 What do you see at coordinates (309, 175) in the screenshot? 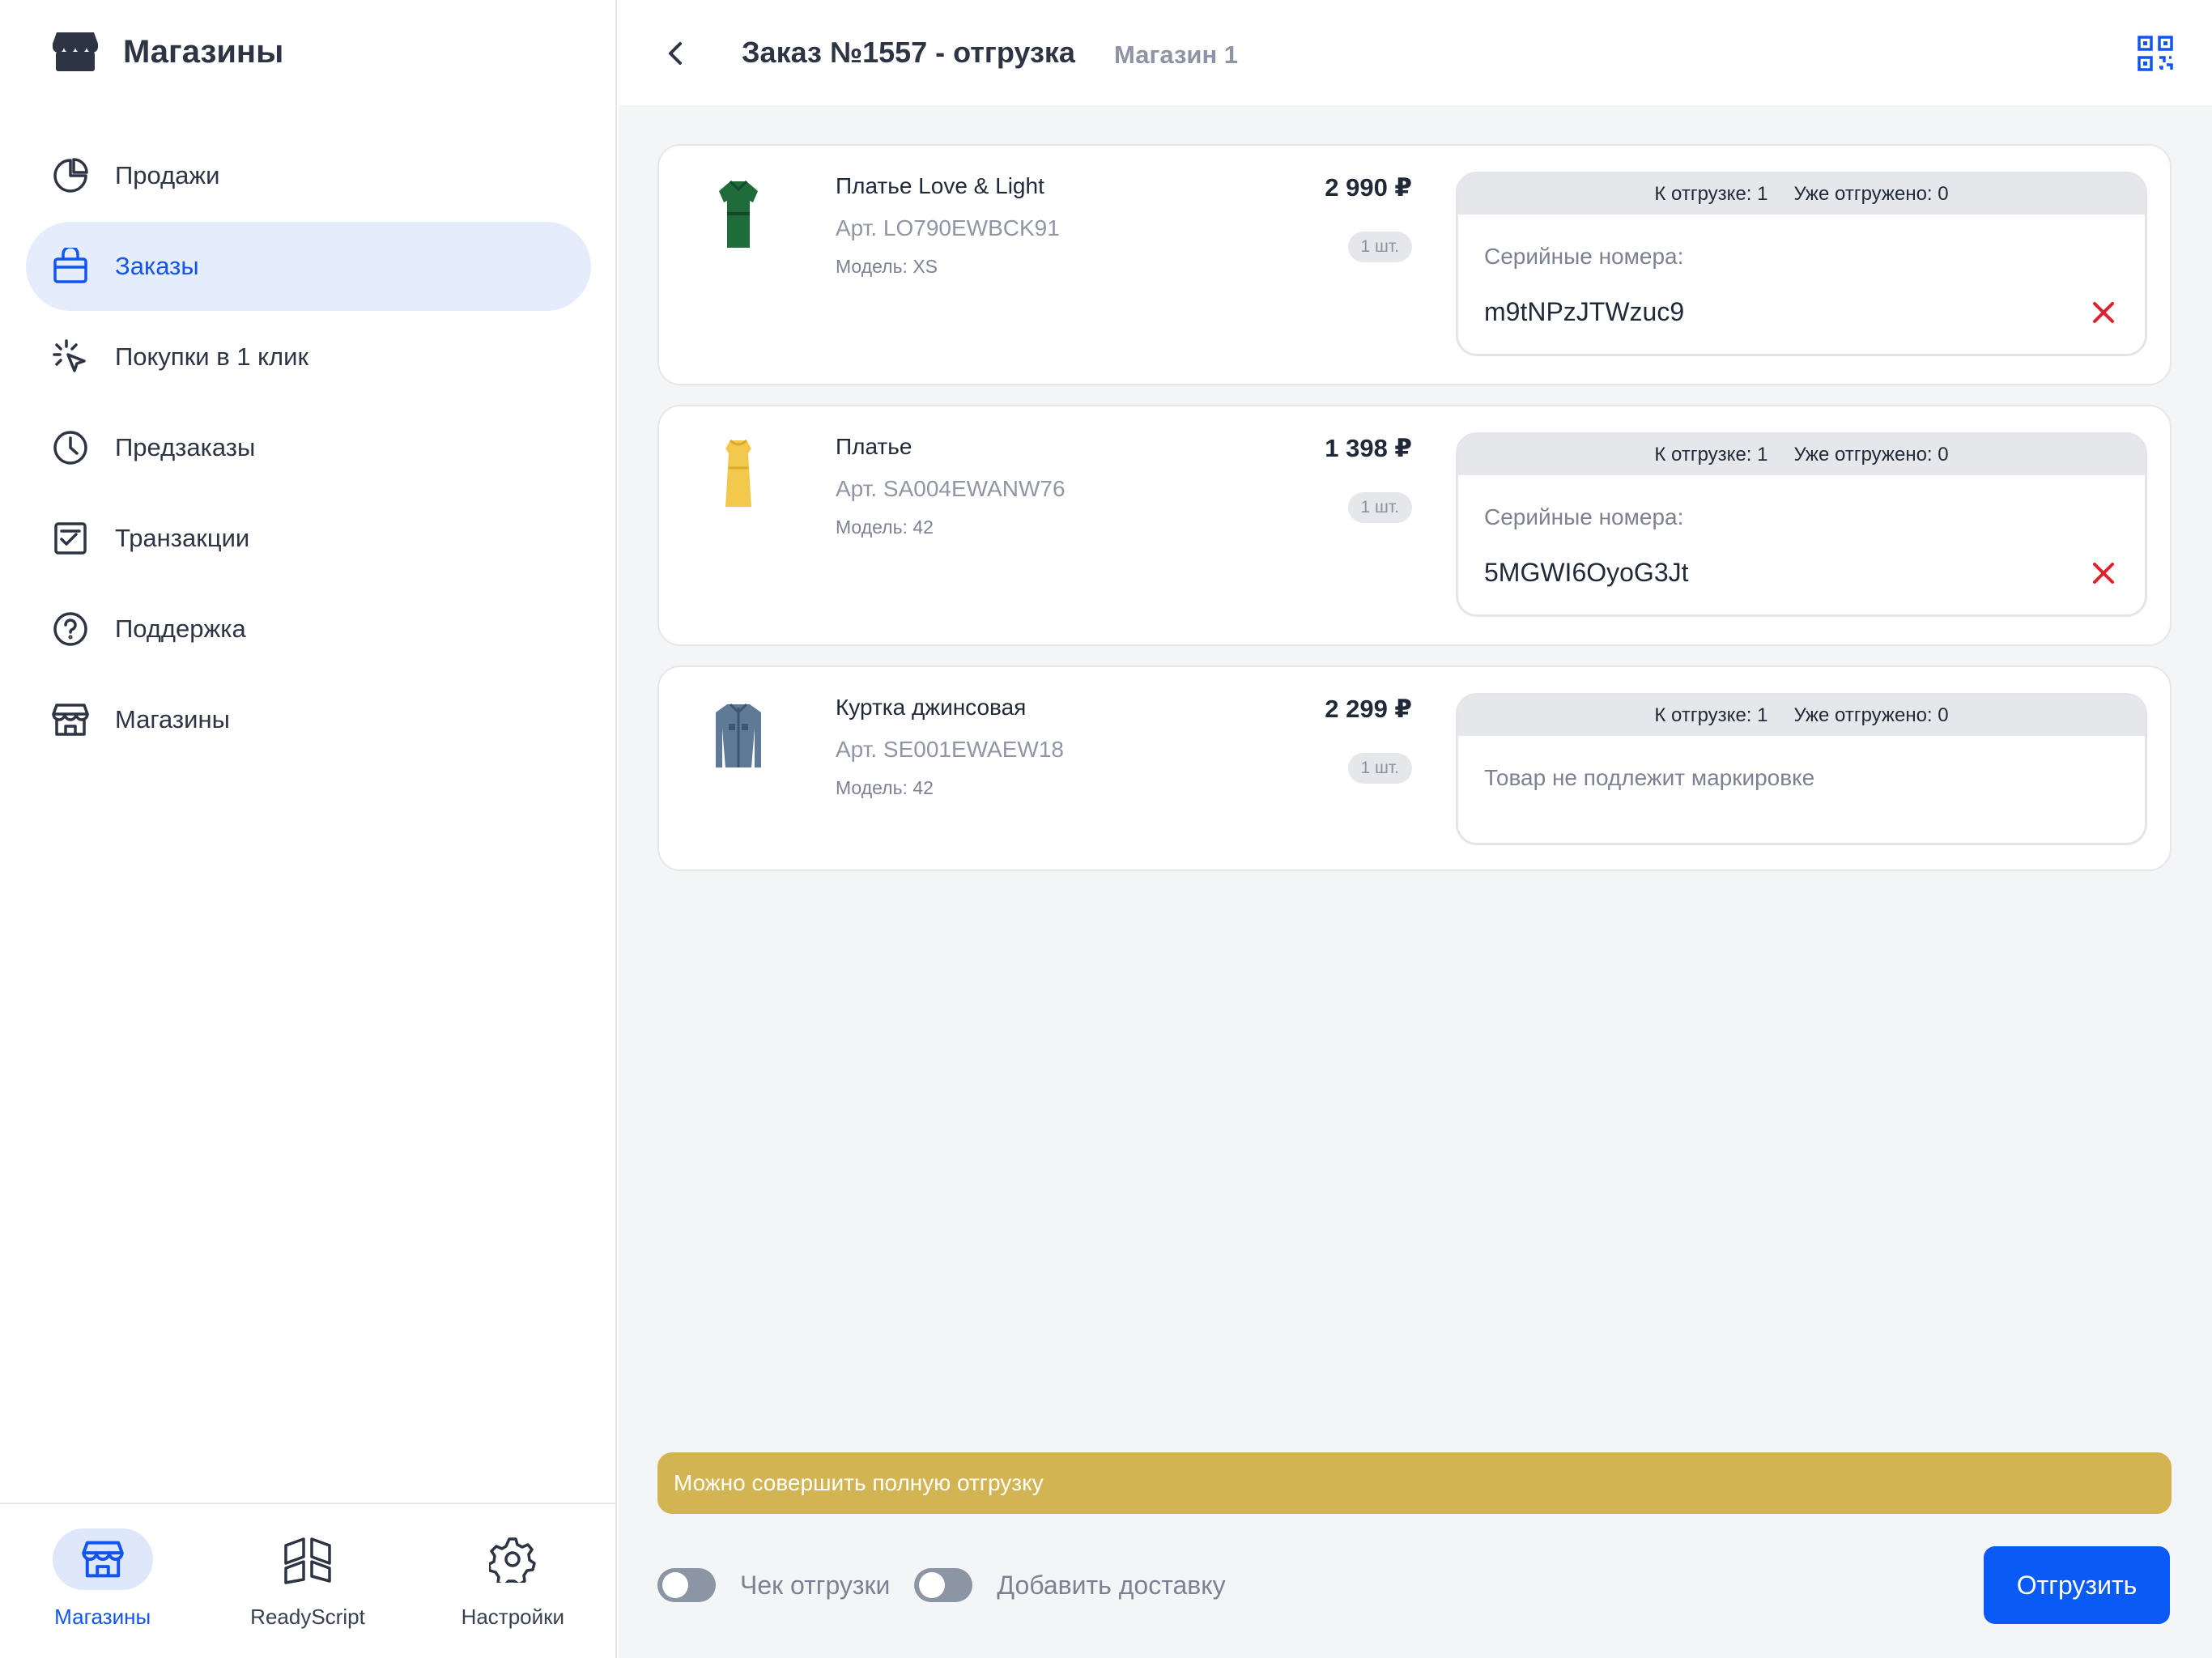
I see `sidebar-item-sales: Продажи` at bounding box center [309, 175].